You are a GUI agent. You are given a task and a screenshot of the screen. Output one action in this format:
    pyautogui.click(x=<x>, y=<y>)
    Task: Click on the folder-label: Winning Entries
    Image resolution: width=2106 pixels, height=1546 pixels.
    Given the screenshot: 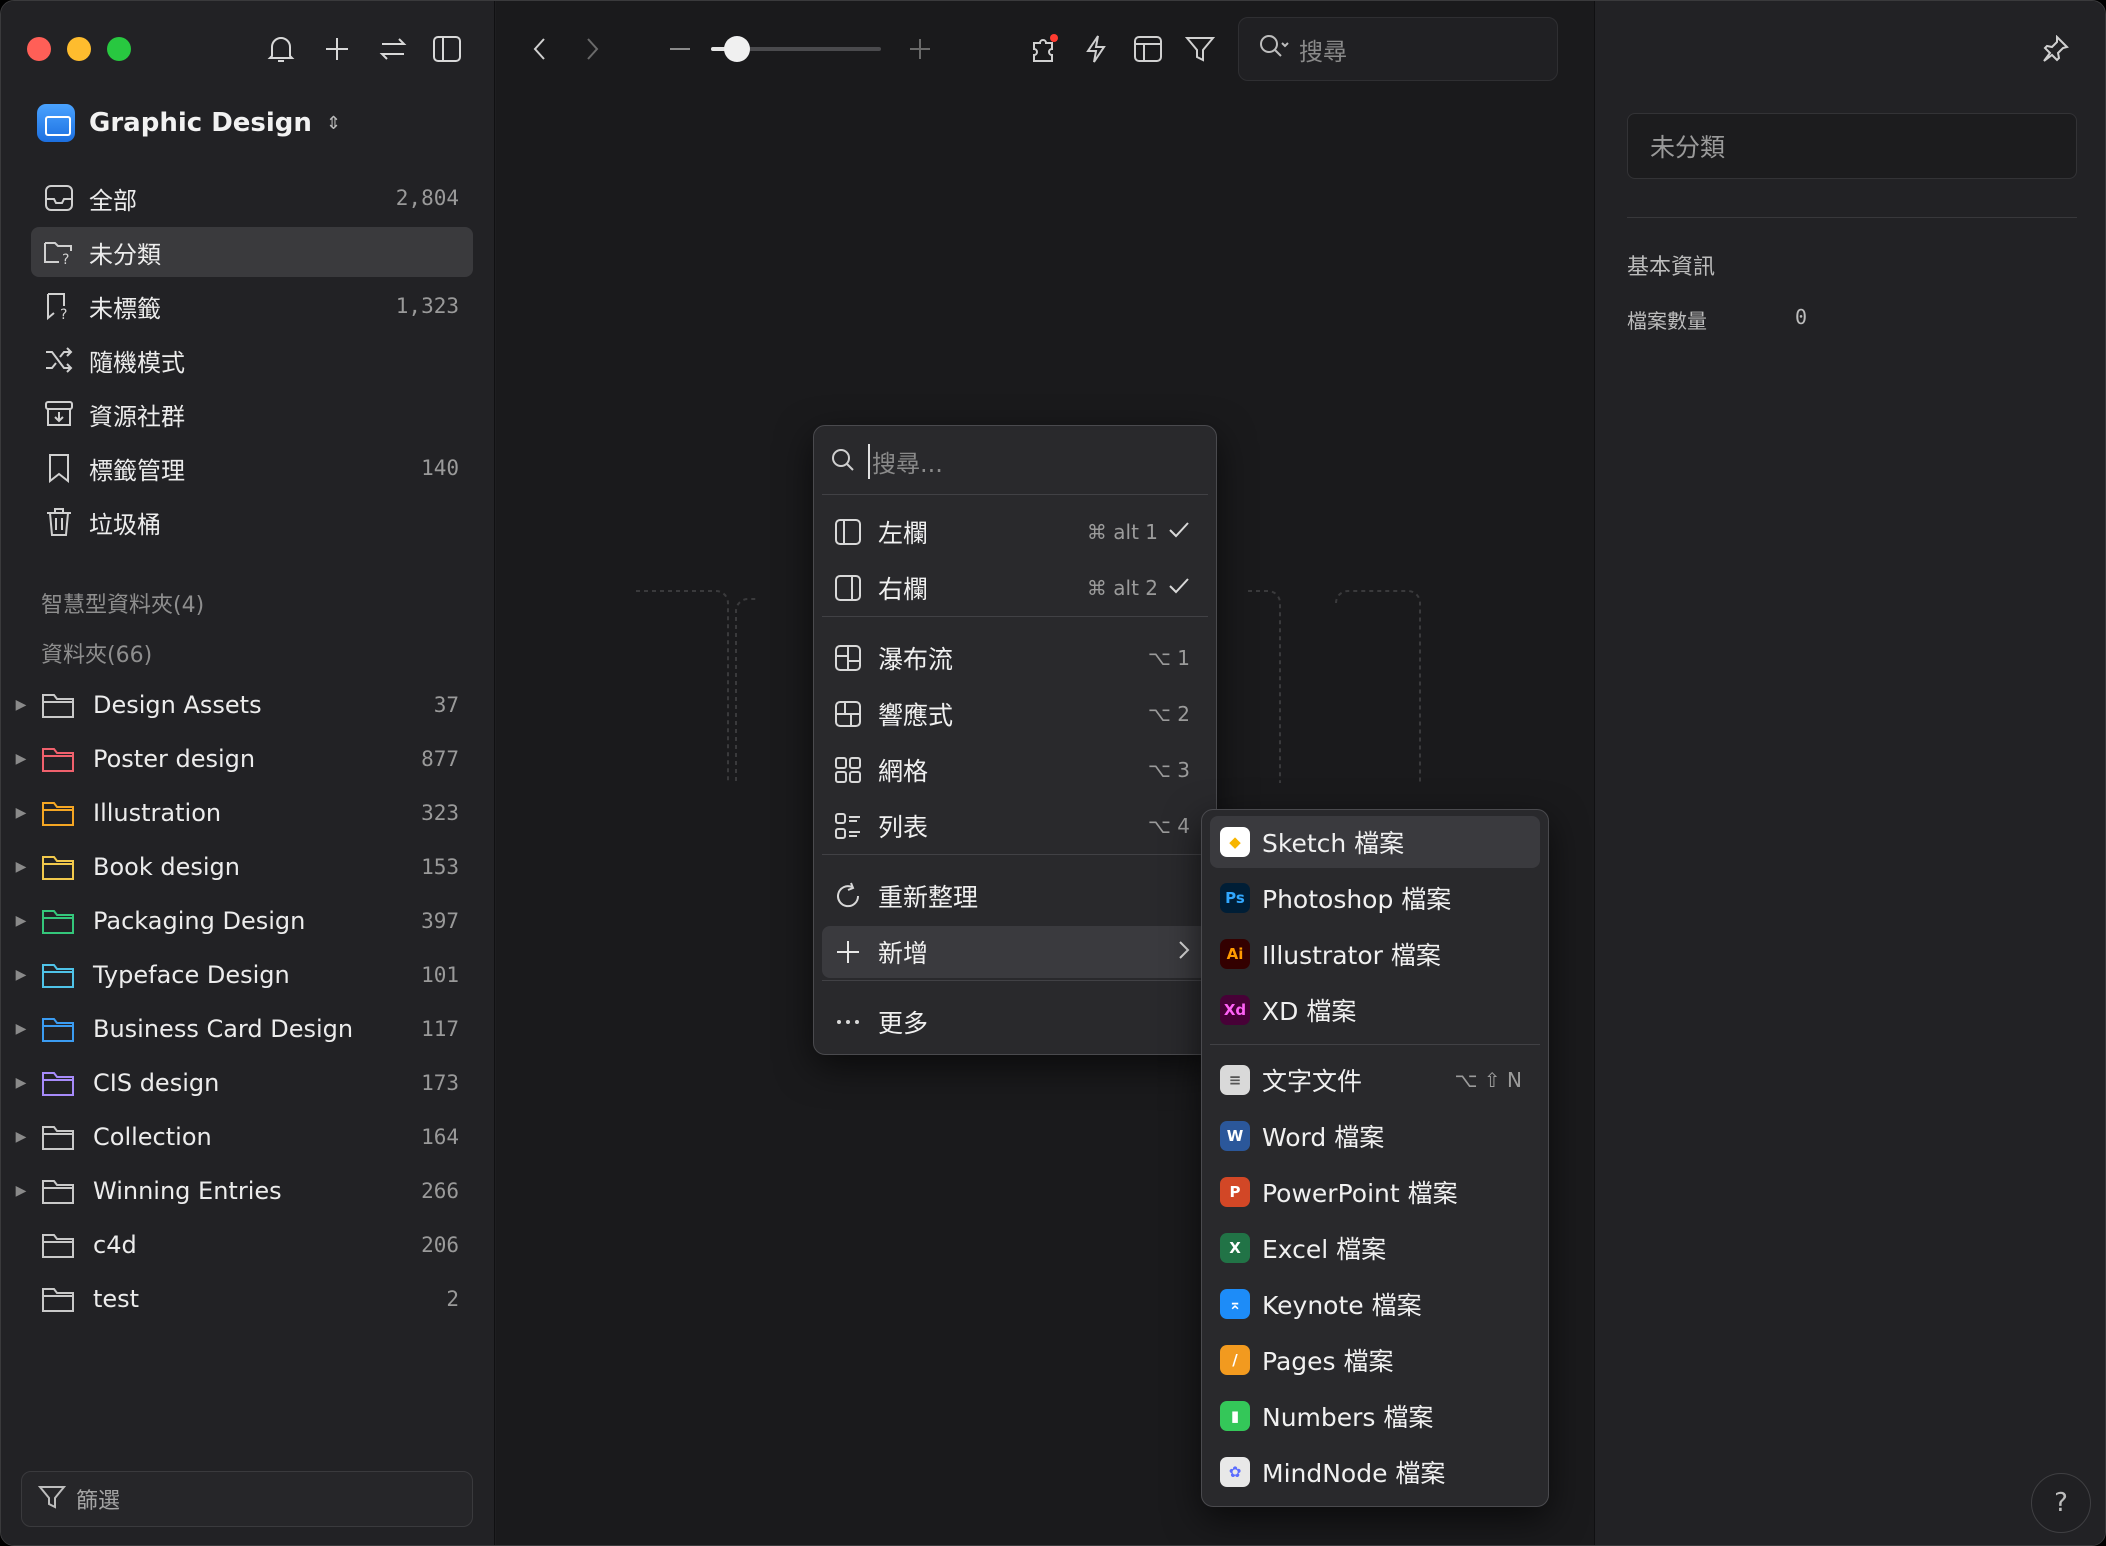 What is the action you would take?
    pyautogui.click(x=187, y=1191)
    